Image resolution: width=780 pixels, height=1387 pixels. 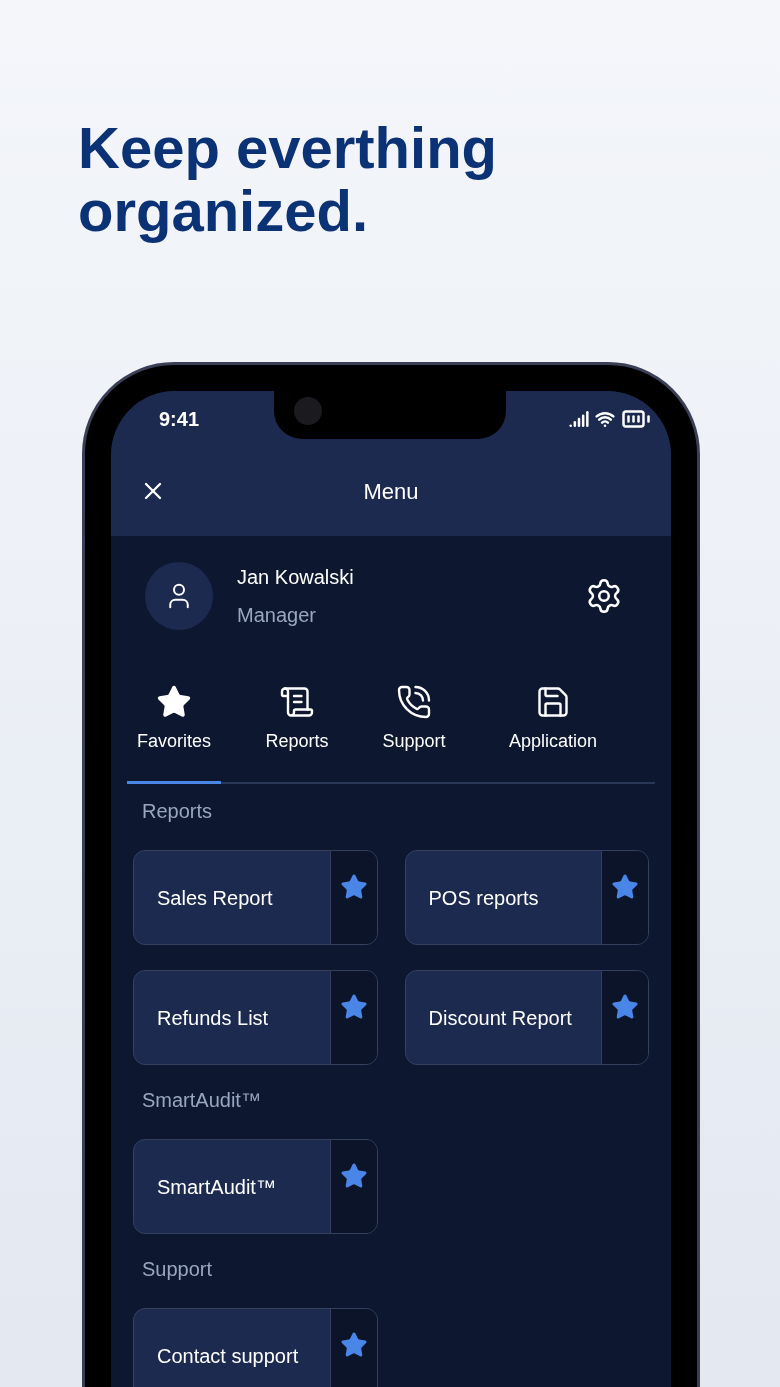 I want to click on headline: Keep everthing organized., so click(x=288, y=179).